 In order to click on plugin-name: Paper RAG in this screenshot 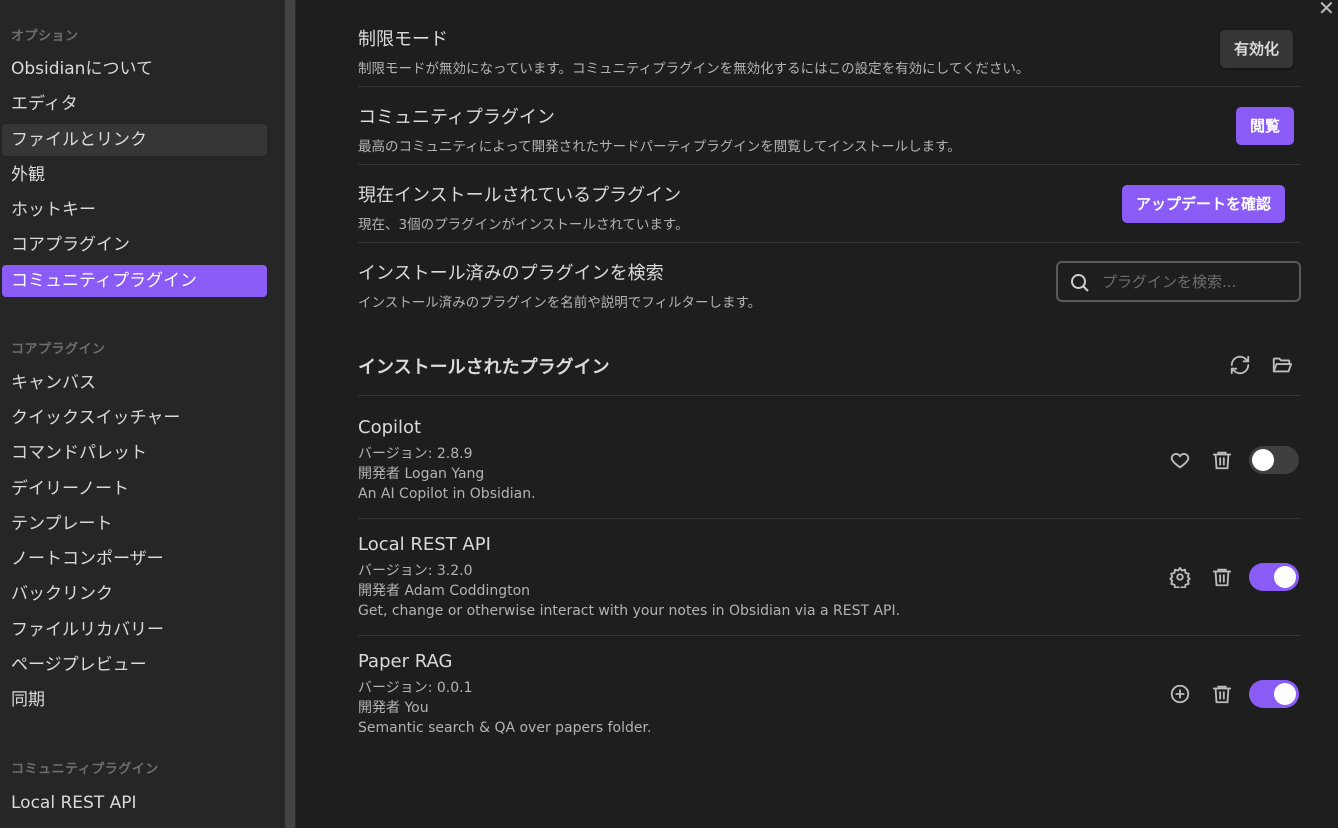, I will do `click(405, 661)`.